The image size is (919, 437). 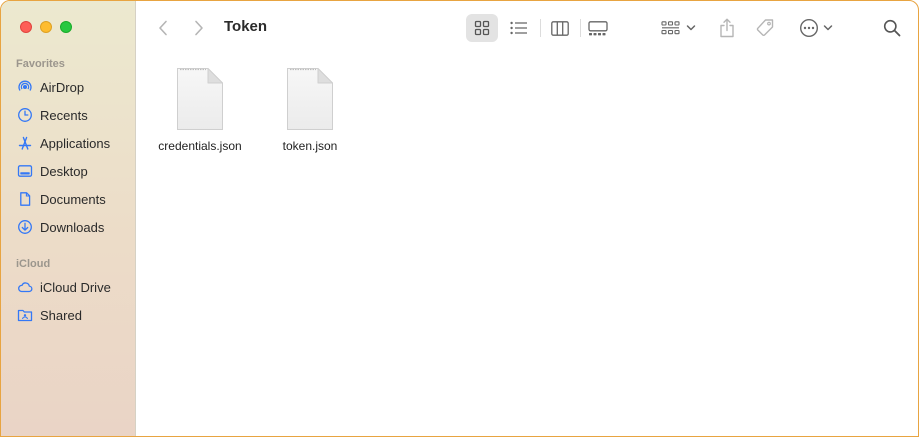 I want to click on window-title: Token, so click(x=246, y=26).